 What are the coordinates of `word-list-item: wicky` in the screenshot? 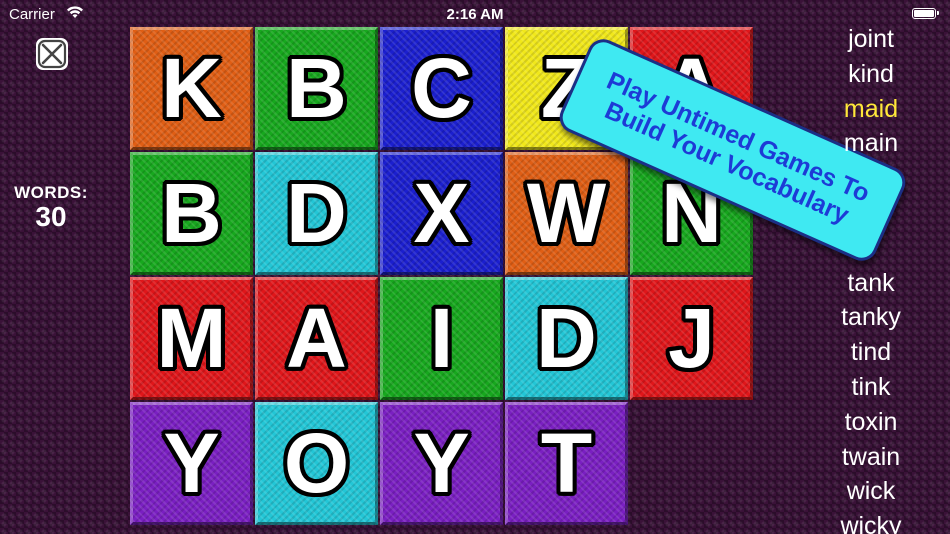 It's located at (871, 523).